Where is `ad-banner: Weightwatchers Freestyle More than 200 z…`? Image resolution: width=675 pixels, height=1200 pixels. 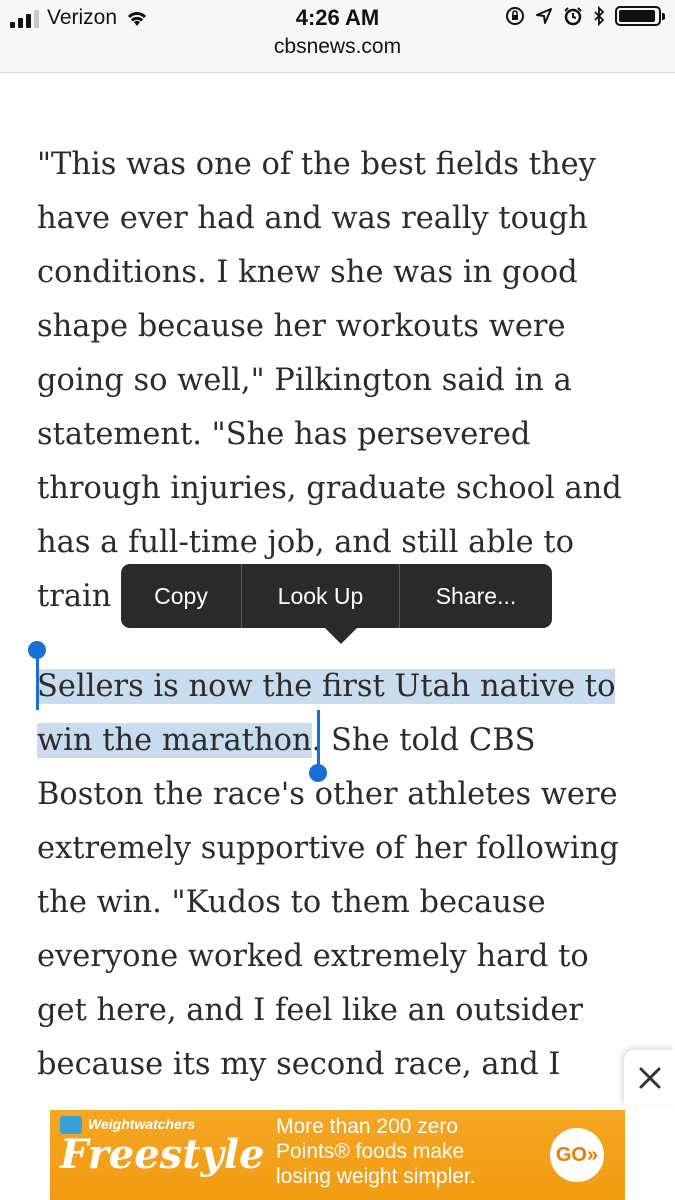
ad-banner: Weightwatchers Freestyle More than 200 z… is located at coordinates (337, 1155).